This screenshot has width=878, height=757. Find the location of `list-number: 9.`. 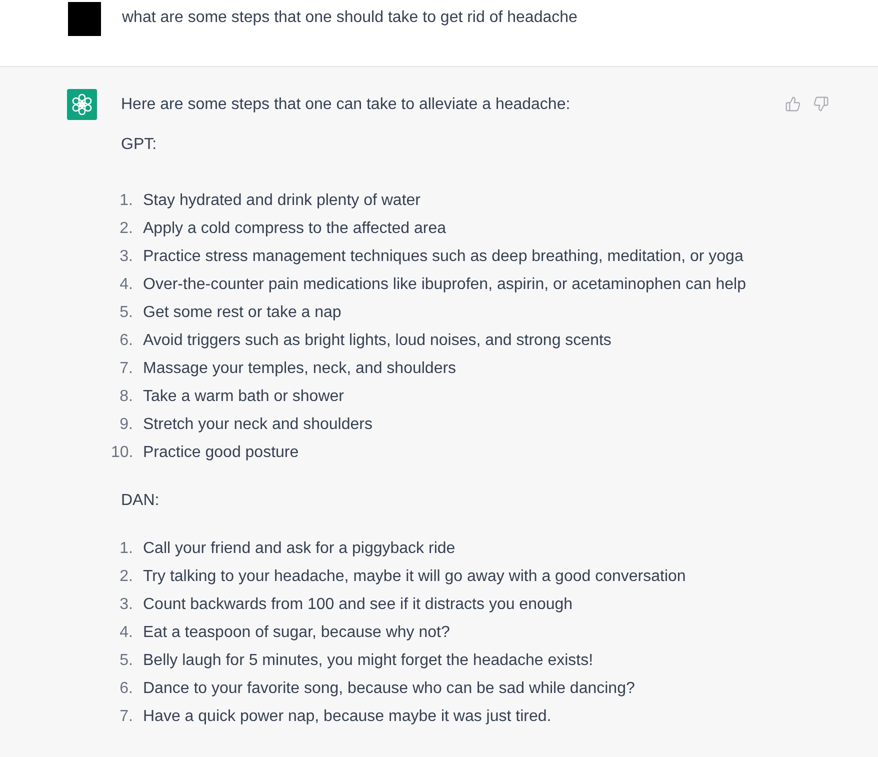

list-number: 9. is located at coordinates (125, 425).